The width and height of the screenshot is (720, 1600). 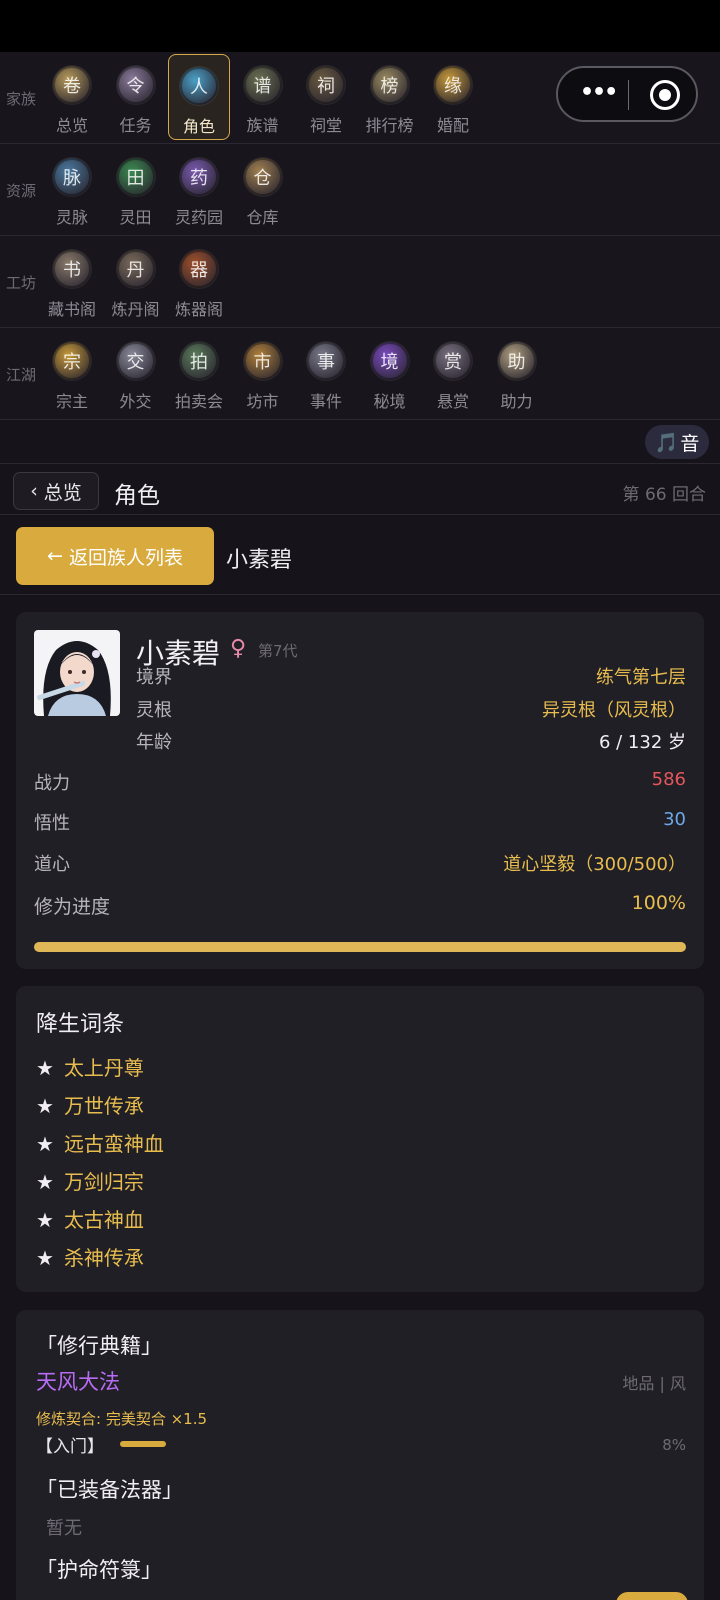 What do you see at coordinates (262, 401) in the screenshot?
I see `nav-item-label: 坊市` at bounding box center [262, 401].